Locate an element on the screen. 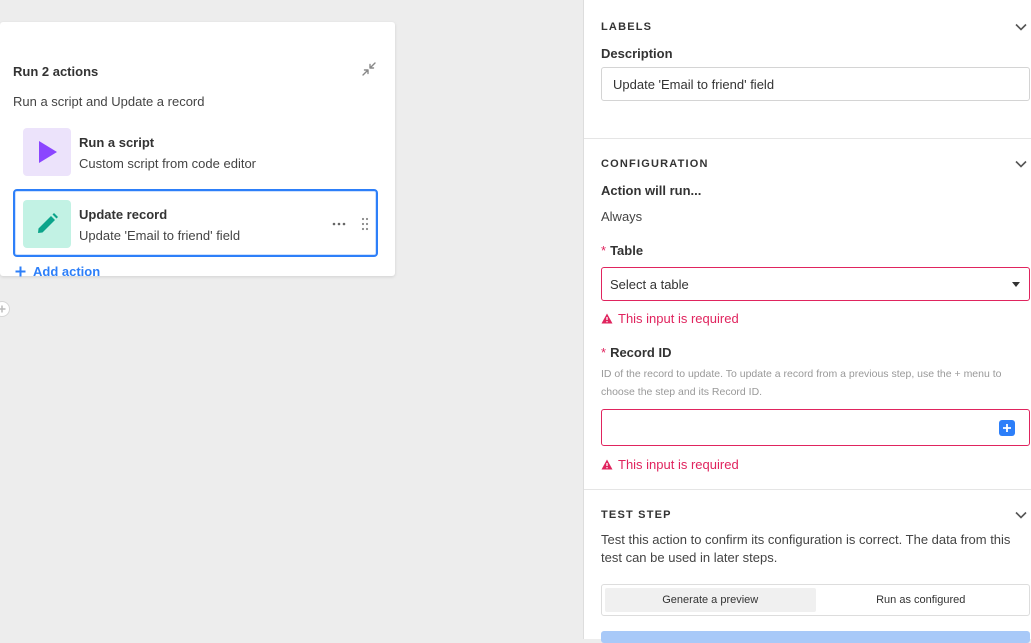 Image resolution: width=1031 pixels, height=643 pixels. action-subtitle: Custom script from code editor is located at coordinates (168, 163).